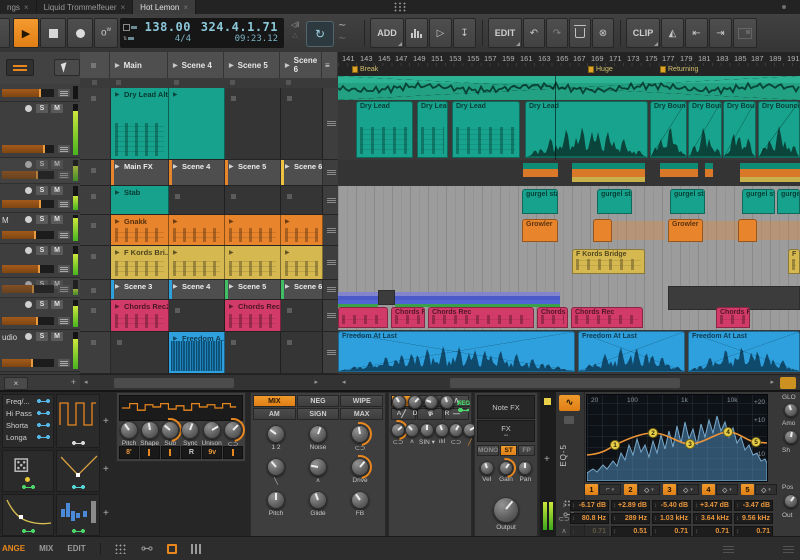 The height and width of the screenshot is (560, 800). I want to click on pointer-tool-button, so click(67, 67).